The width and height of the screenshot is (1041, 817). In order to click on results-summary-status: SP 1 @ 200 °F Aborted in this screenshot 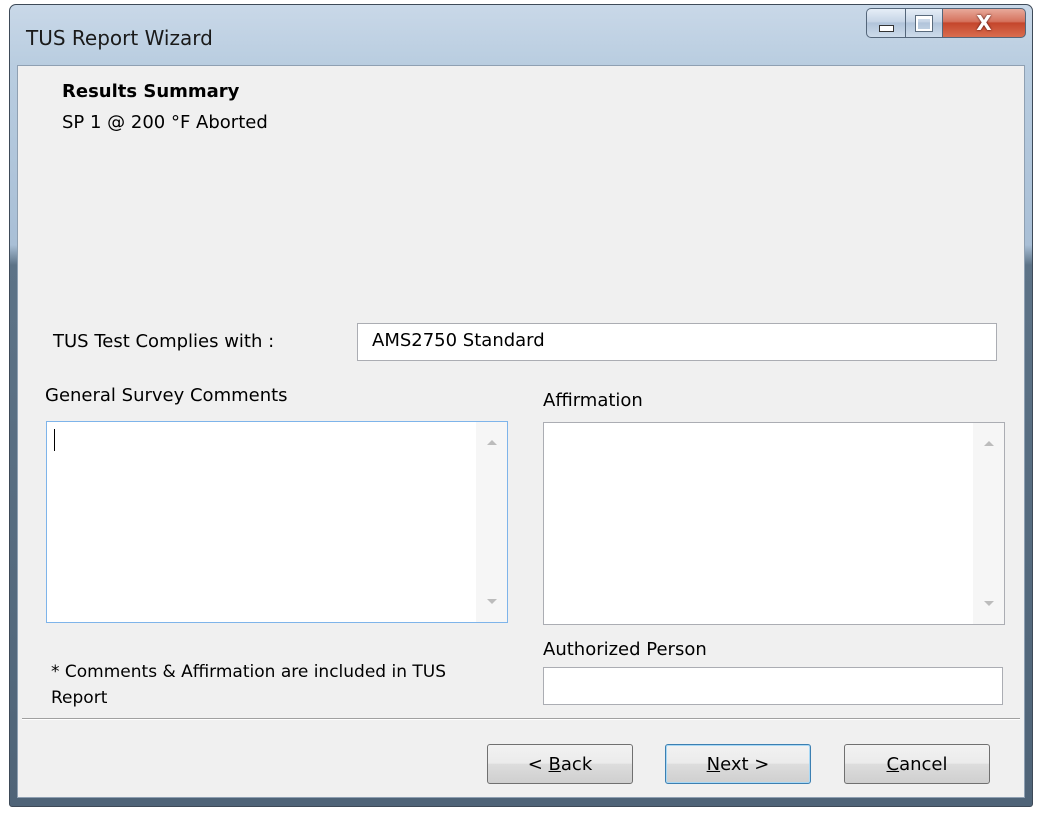, I will do `click(165, 122)`.